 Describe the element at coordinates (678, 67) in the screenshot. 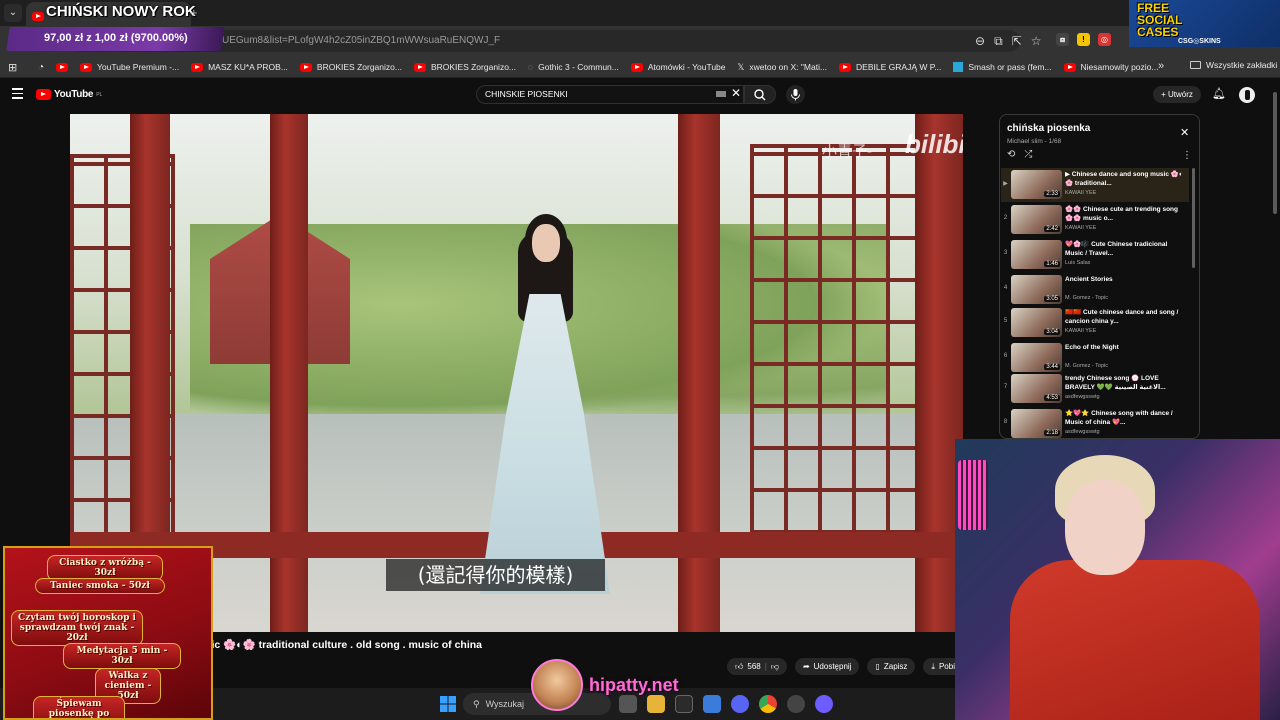

I see `bookmark-item: Atomówki - YouTube` at that location.